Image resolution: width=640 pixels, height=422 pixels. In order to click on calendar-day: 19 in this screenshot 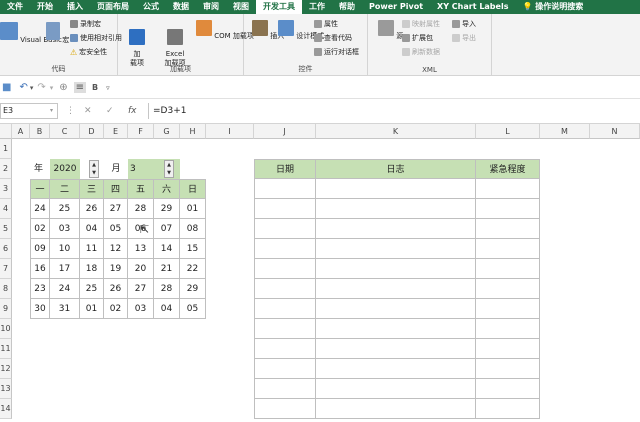, I will do `click(116, 269)`.